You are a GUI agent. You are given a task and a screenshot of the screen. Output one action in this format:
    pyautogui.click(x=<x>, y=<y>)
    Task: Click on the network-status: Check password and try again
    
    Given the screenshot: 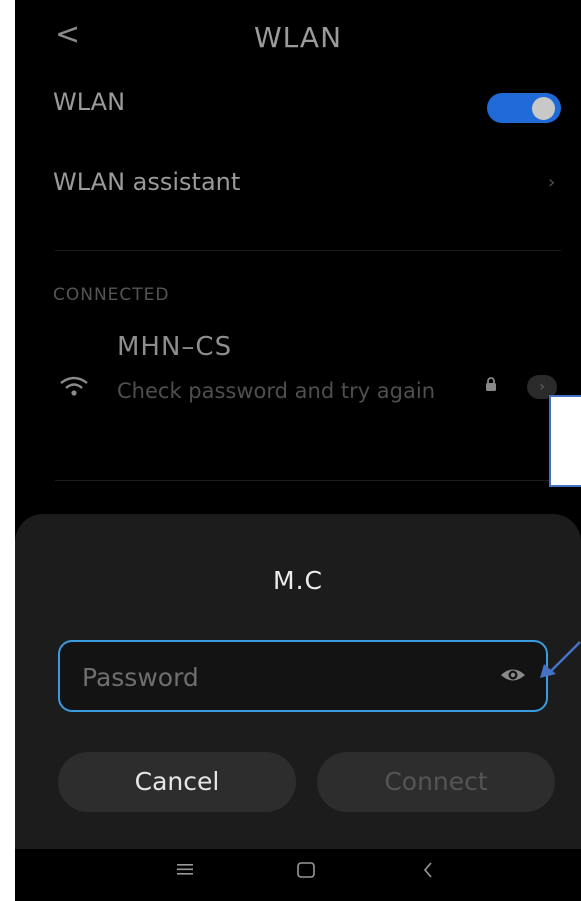 What is the action you would take?
    pyautogui.click(x=276, y=391)
    